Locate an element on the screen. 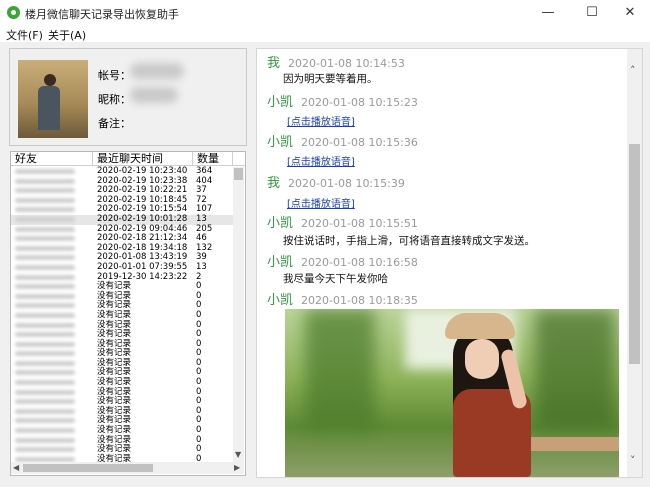  nickname-label: 昵称： is located at coordinates (114, 99).